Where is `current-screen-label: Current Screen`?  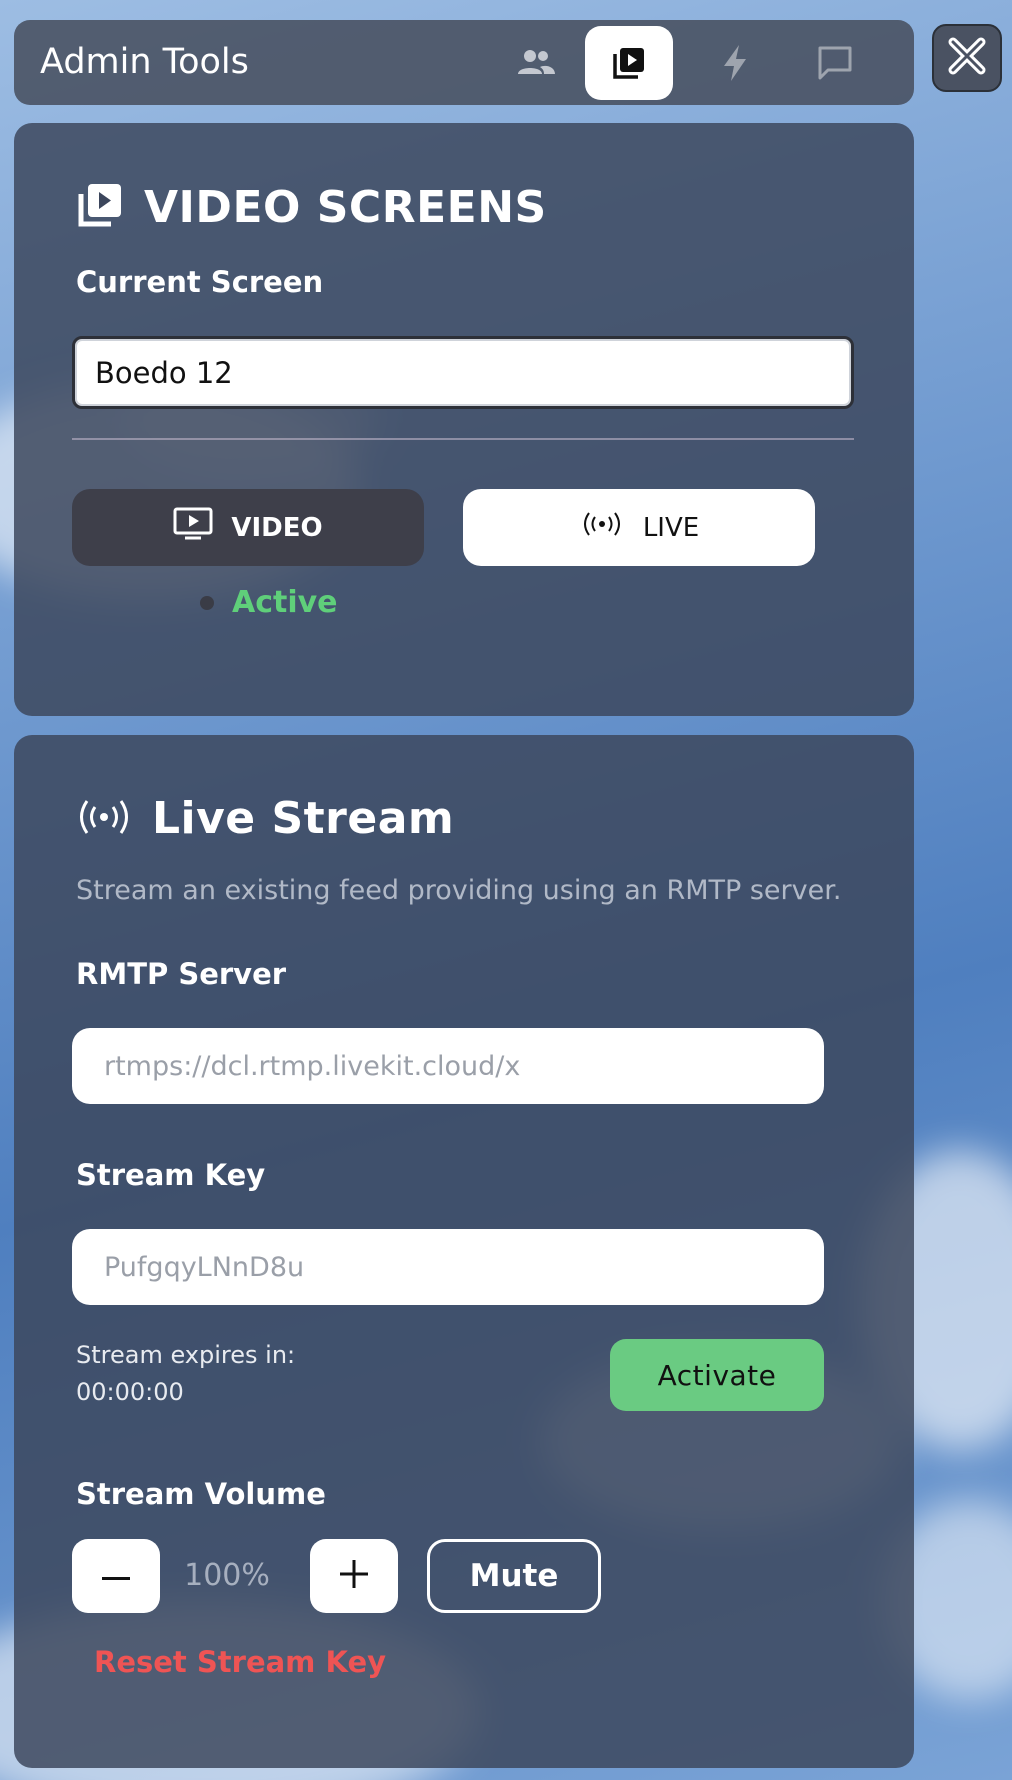 current-screen-label: Current Screen is located at coordinates (200, 282).